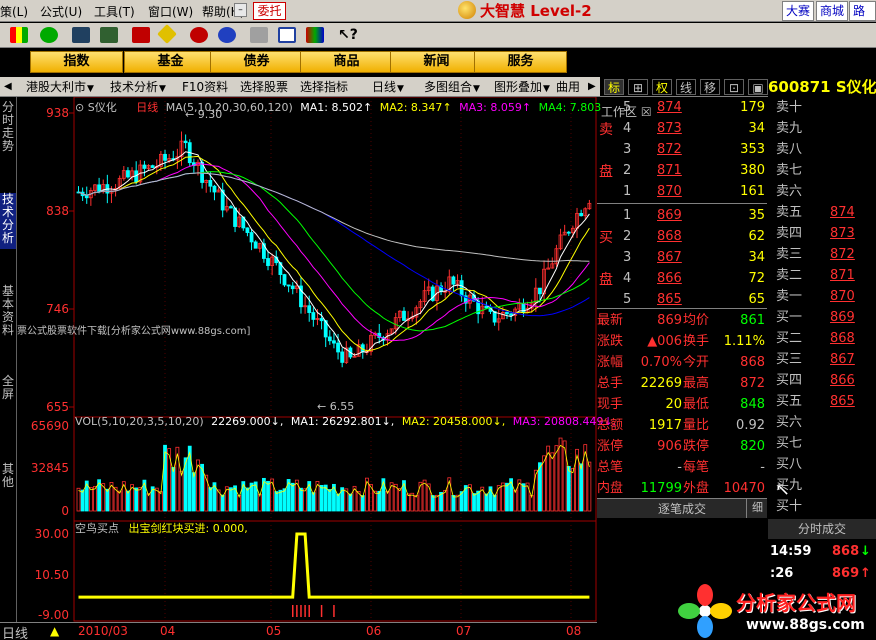  What do you see at coordinates (822, 233) in the screenshot?
I see `ladder-row: 卖四 873` at bounding box center [822, 233].